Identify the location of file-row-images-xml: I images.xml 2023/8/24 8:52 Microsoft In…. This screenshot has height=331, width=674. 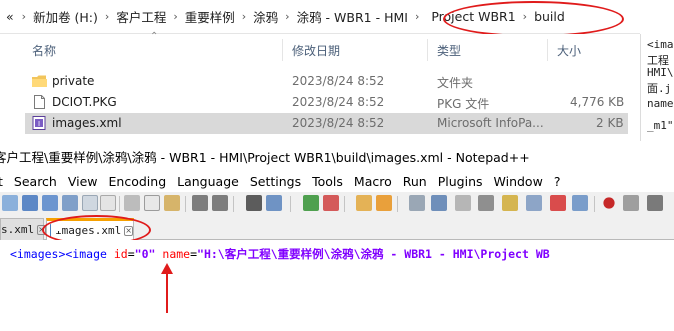
(326, 123).